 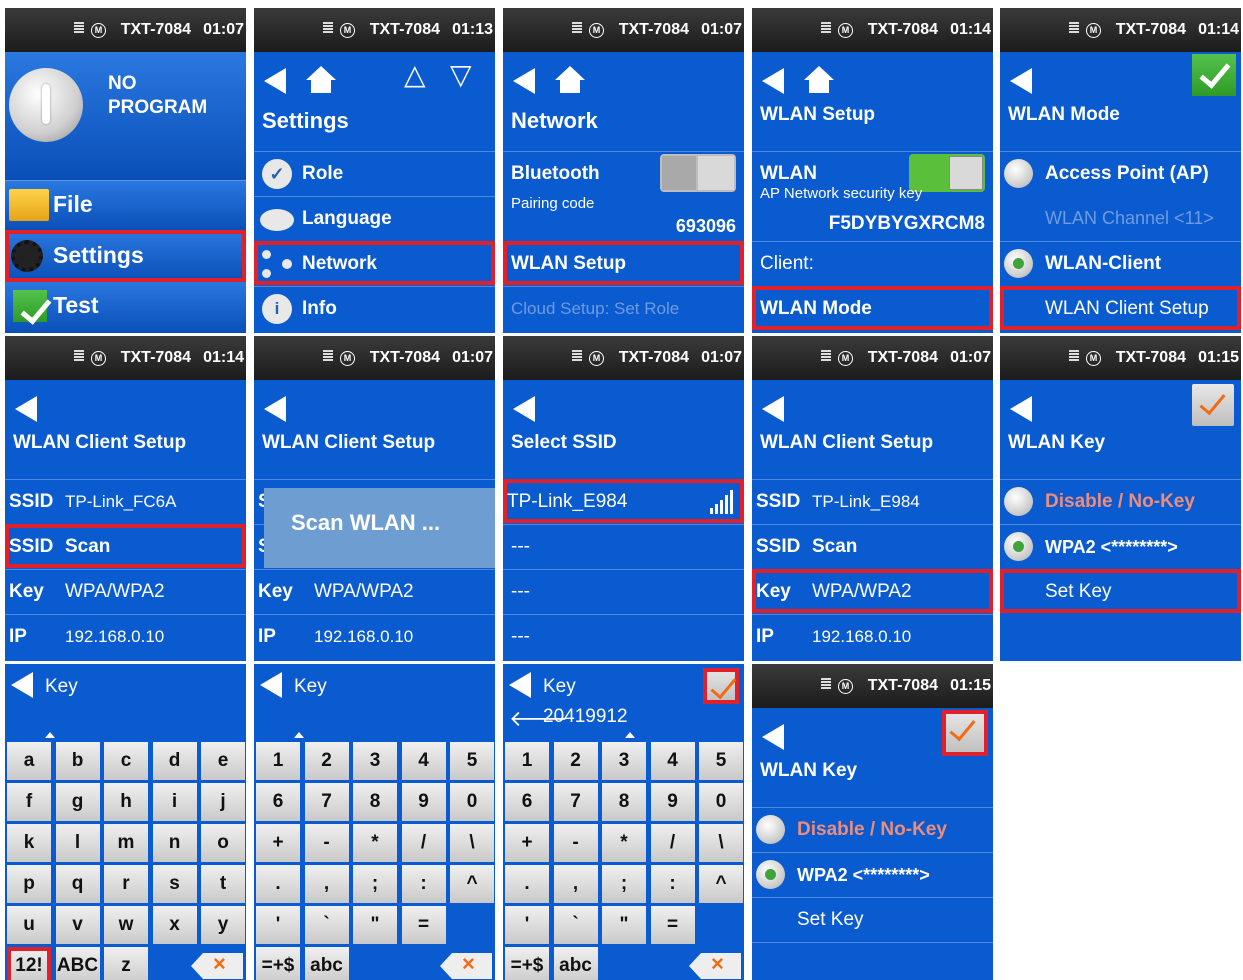 I want to click on key-button: 8, so click(x=375, y=802).